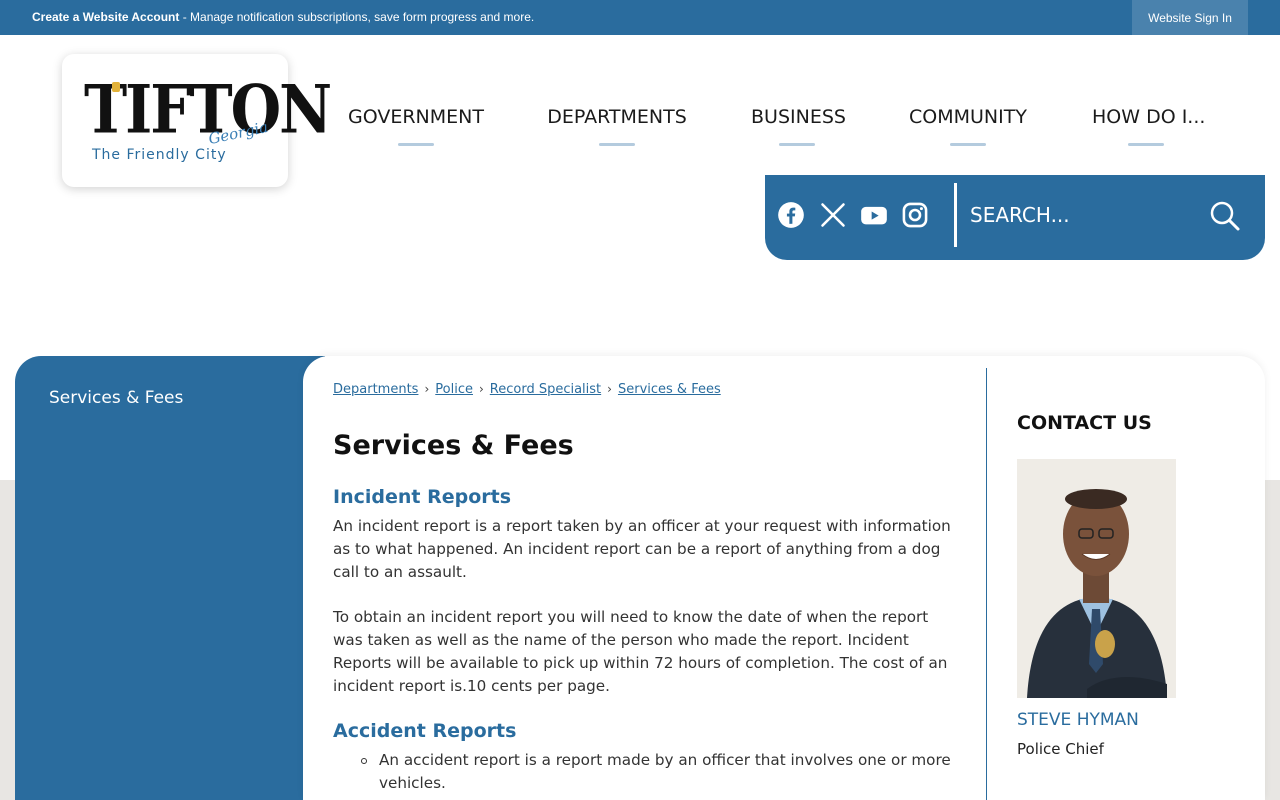  I want to click on social-search-bar, so click(1015, 217).